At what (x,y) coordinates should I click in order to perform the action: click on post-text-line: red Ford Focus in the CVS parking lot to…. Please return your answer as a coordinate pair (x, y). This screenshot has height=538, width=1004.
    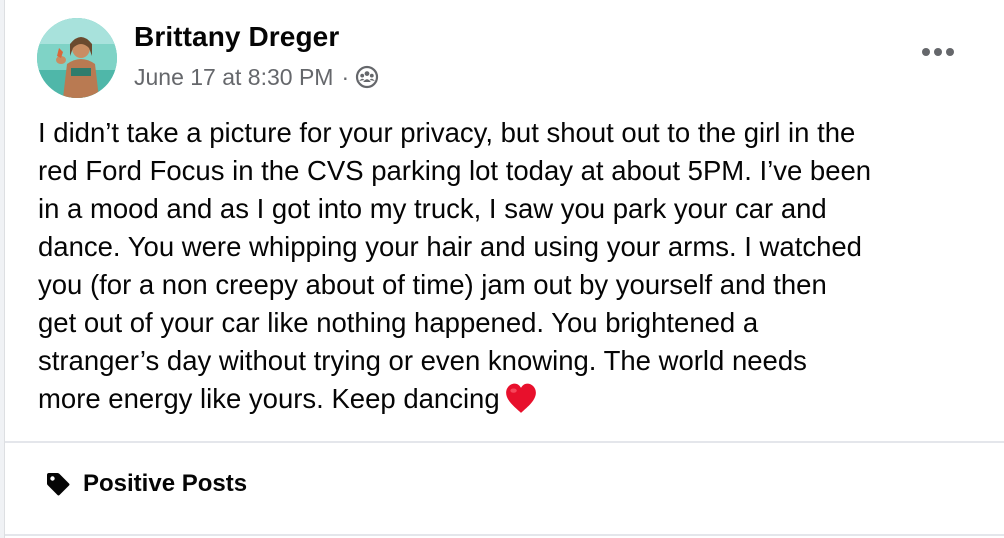
    Looking at the image, I should click on (455, 170).